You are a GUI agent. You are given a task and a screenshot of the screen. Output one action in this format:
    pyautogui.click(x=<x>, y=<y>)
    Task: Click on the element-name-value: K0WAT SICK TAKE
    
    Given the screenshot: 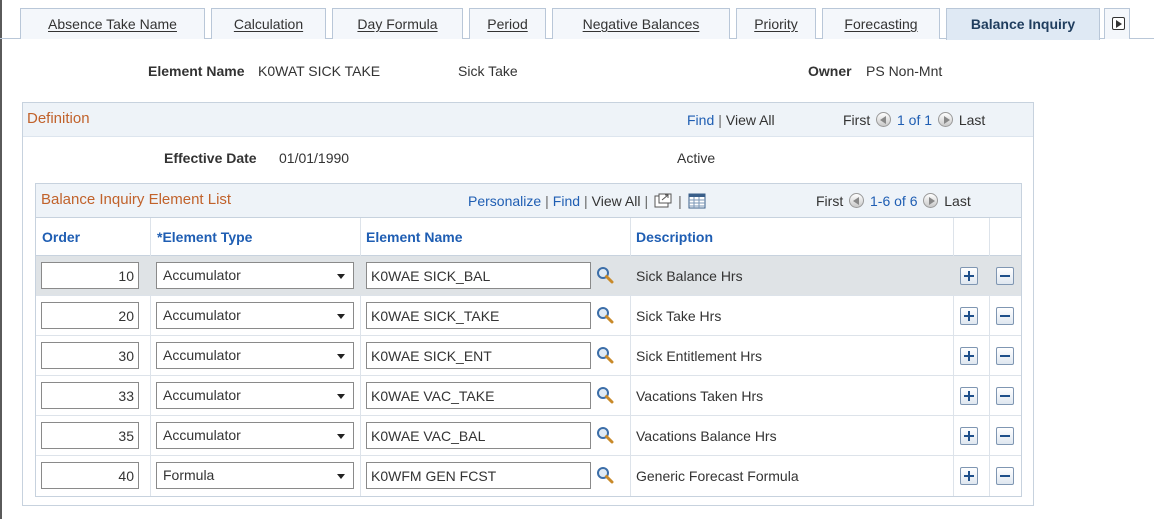 What is the action you would take?
    pyautogui.click(x=319, y=71)
    